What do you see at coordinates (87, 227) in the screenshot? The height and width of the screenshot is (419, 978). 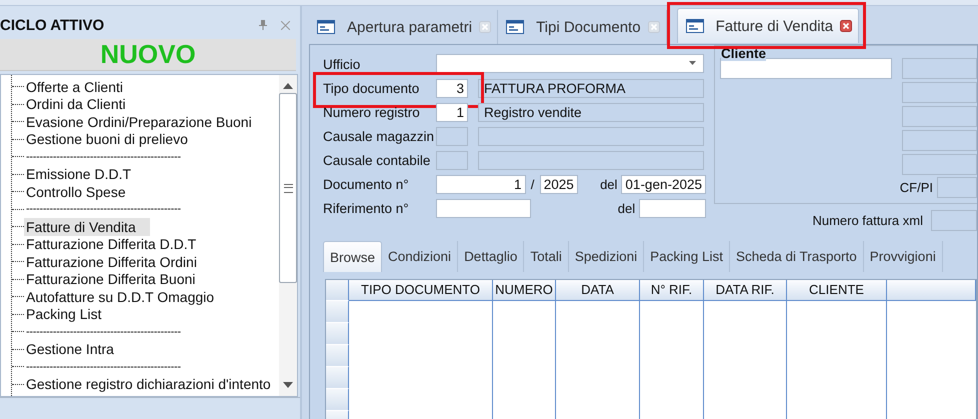 I see `tree-item: Fatture di Vendita` at bounding box center [87, 227].